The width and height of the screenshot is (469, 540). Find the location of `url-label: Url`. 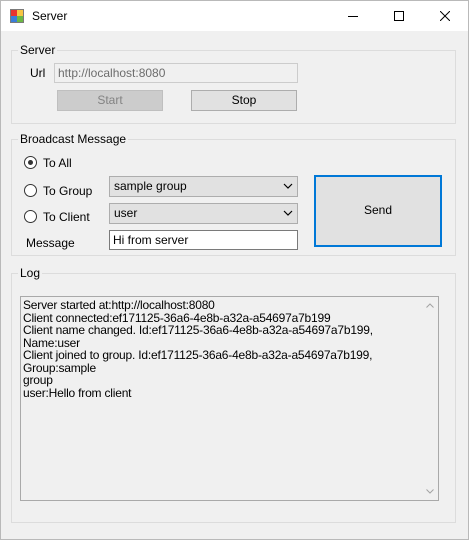

url-label: Url is located at coordinates (38, 73).